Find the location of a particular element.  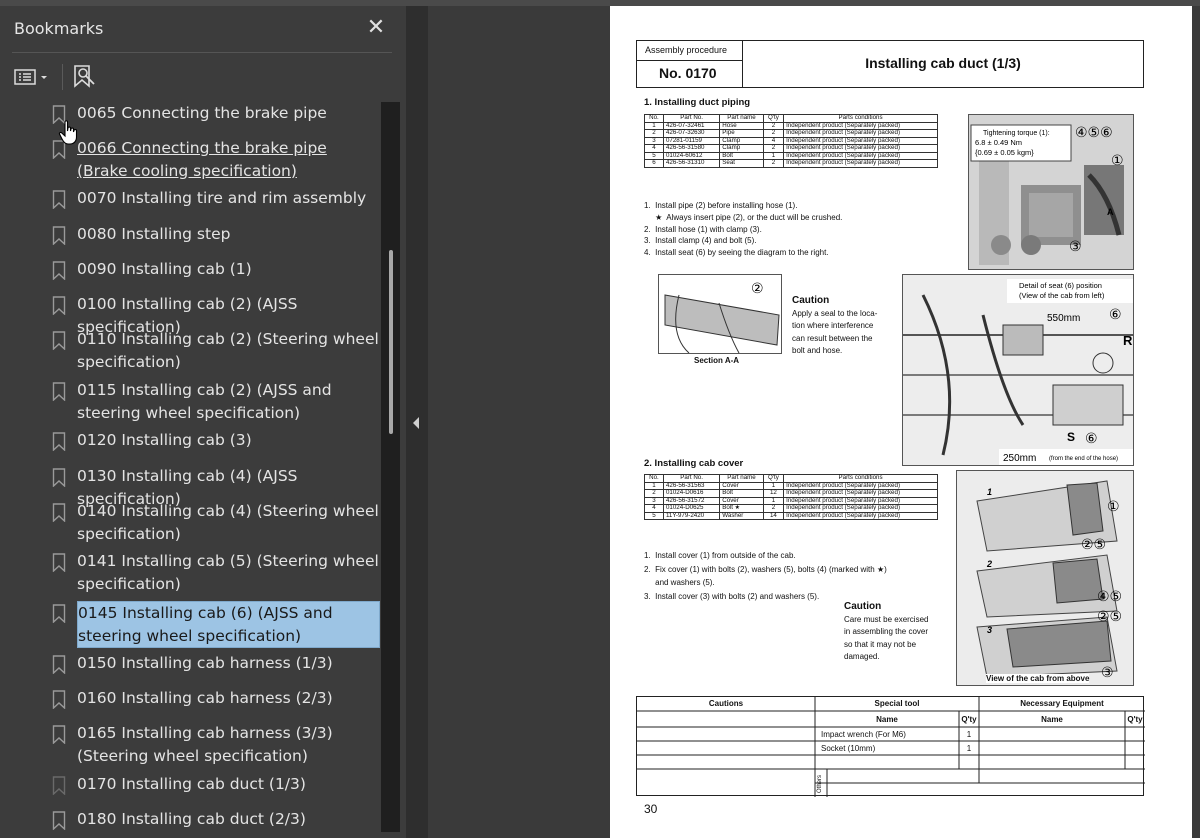

collapse-arrow-icon is located at coordinates (416, 423).